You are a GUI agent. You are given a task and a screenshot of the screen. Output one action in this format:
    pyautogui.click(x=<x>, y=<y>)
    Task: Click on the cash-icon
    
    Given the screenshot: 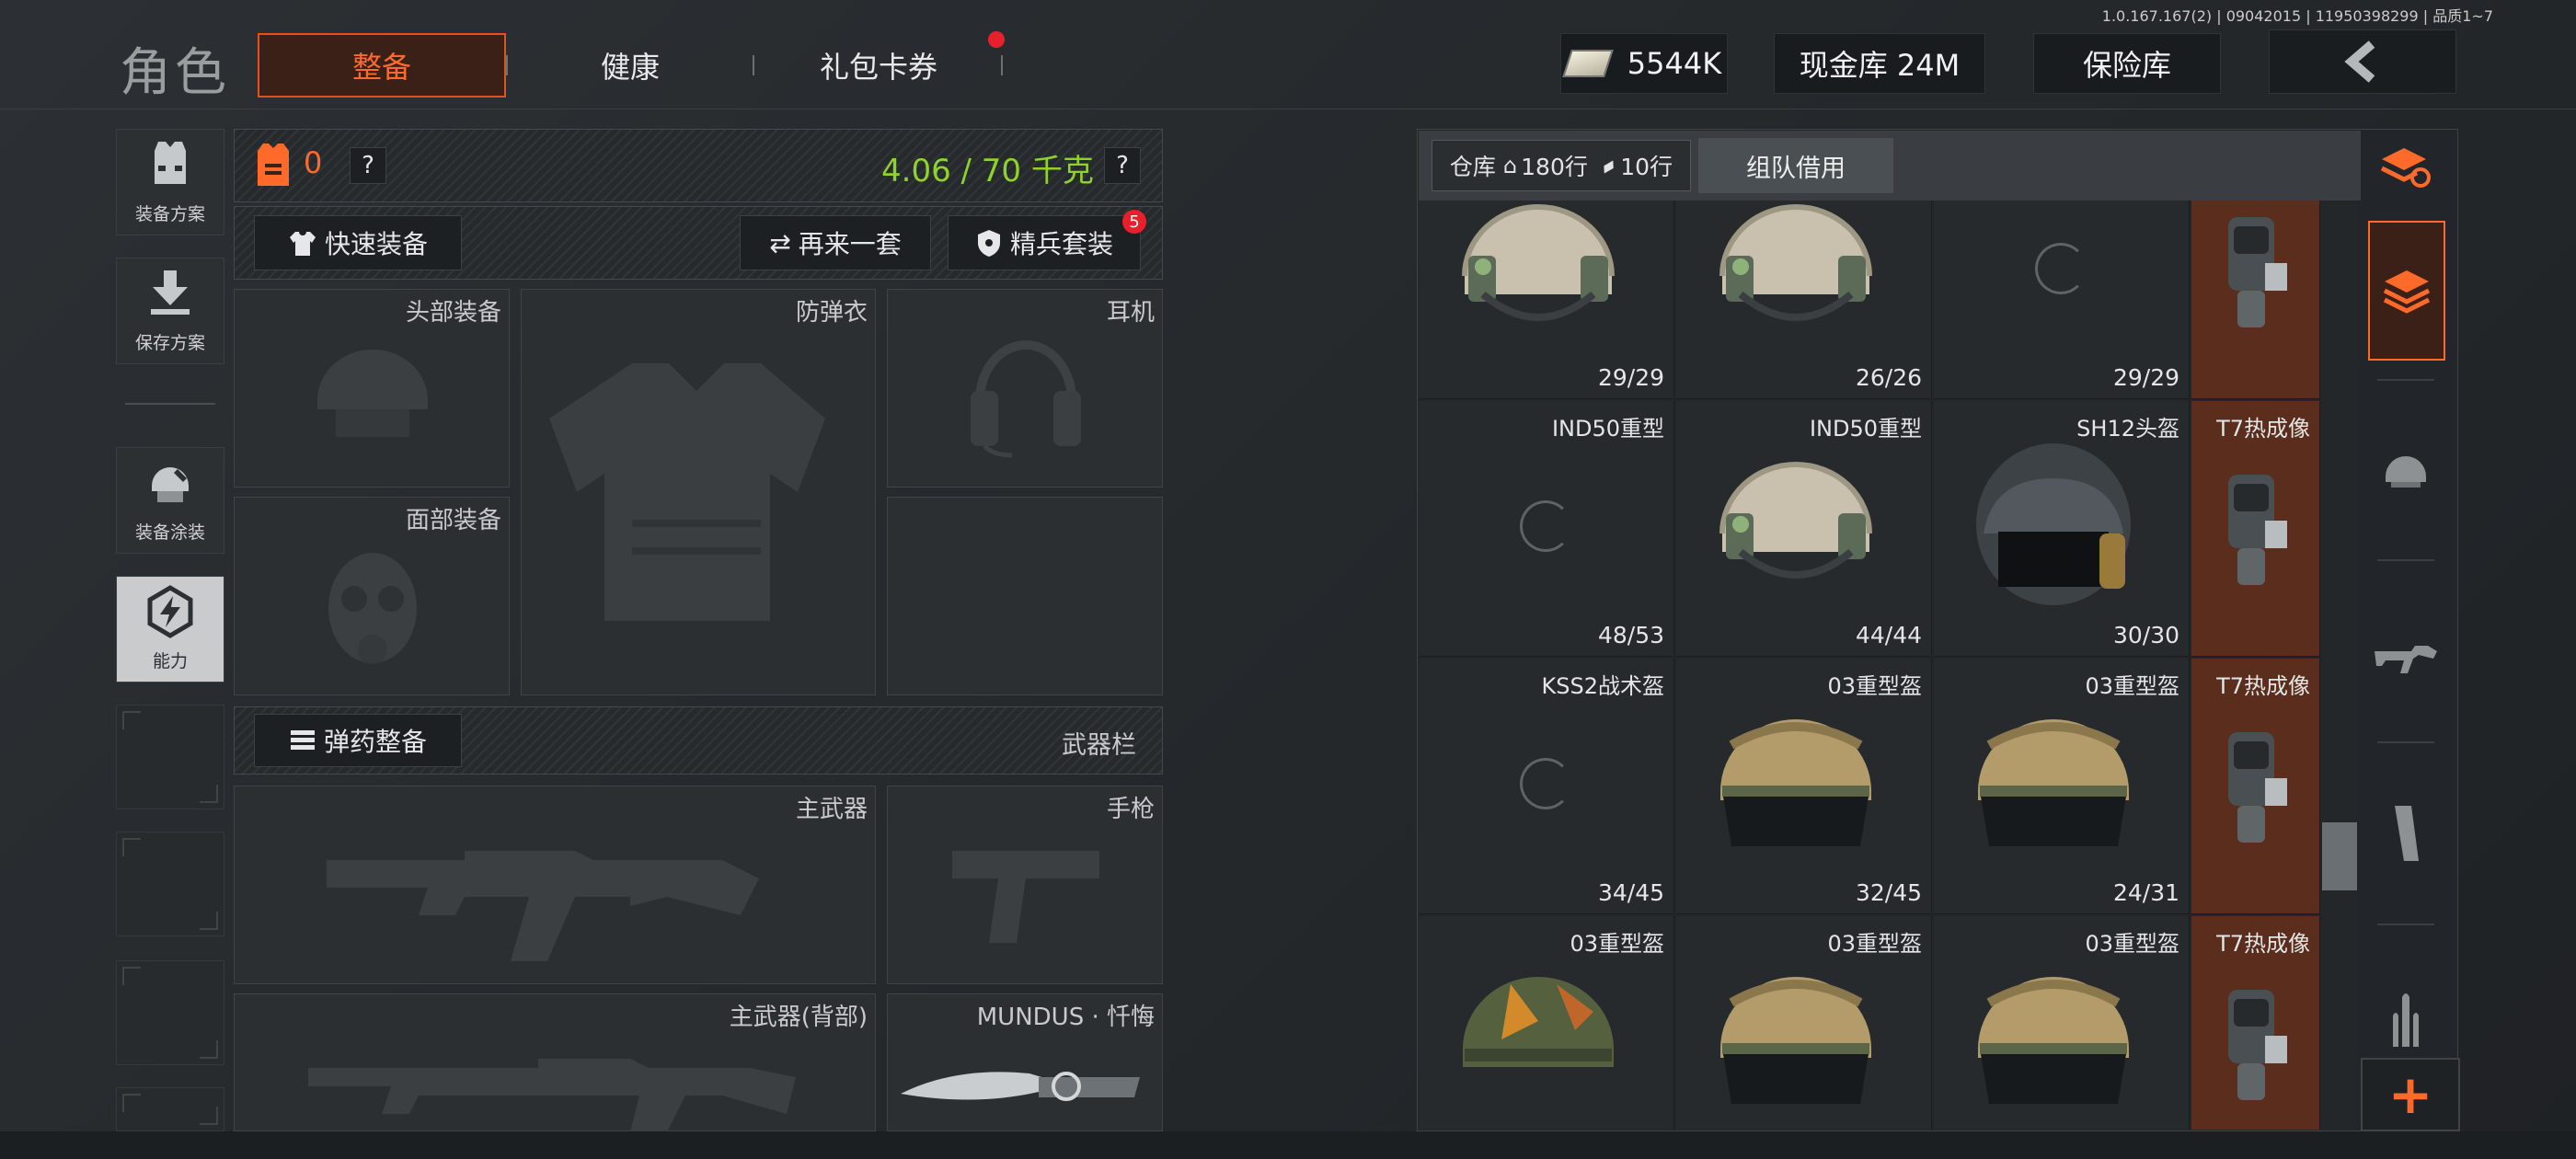 What is the action you would take?
    pyautogui.click(x=1587, y=63)
    